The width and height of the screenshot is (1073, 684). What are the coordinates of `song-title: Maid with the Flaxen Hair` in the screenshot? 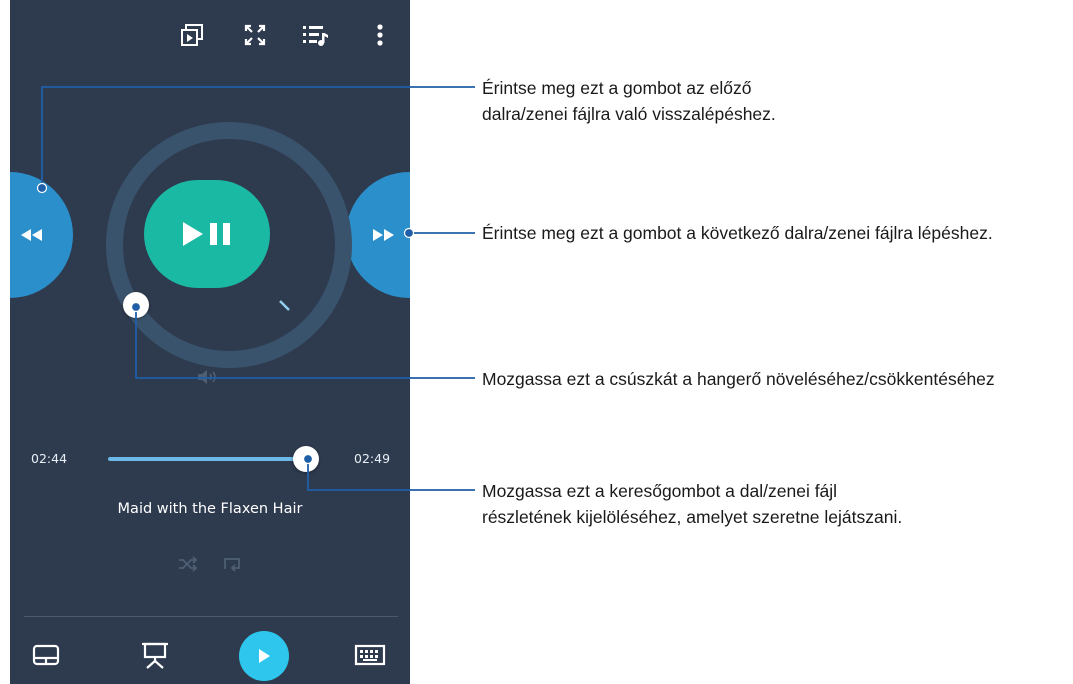 It's located at (210, 509).